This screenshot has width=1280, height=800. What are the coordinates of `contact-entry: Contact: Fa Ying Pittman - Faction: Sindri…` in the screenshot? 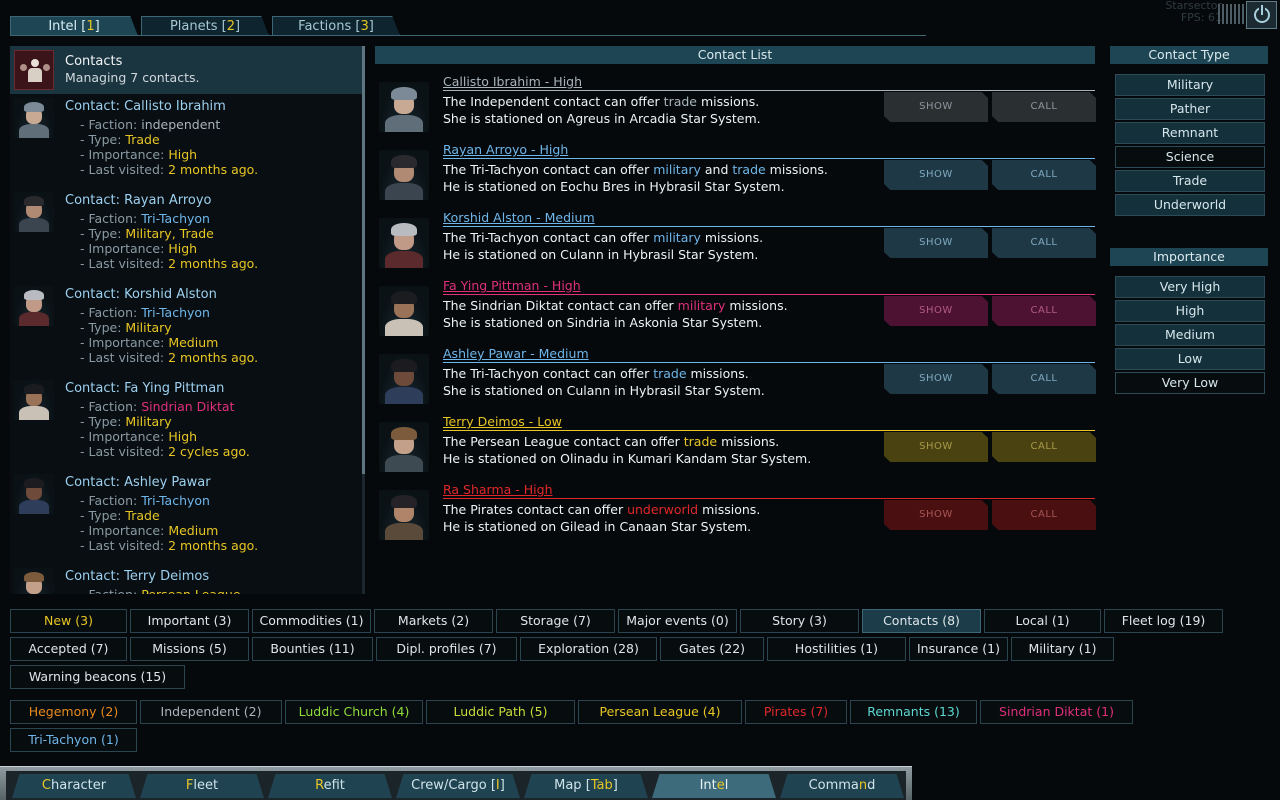 It's located at (185, 423).